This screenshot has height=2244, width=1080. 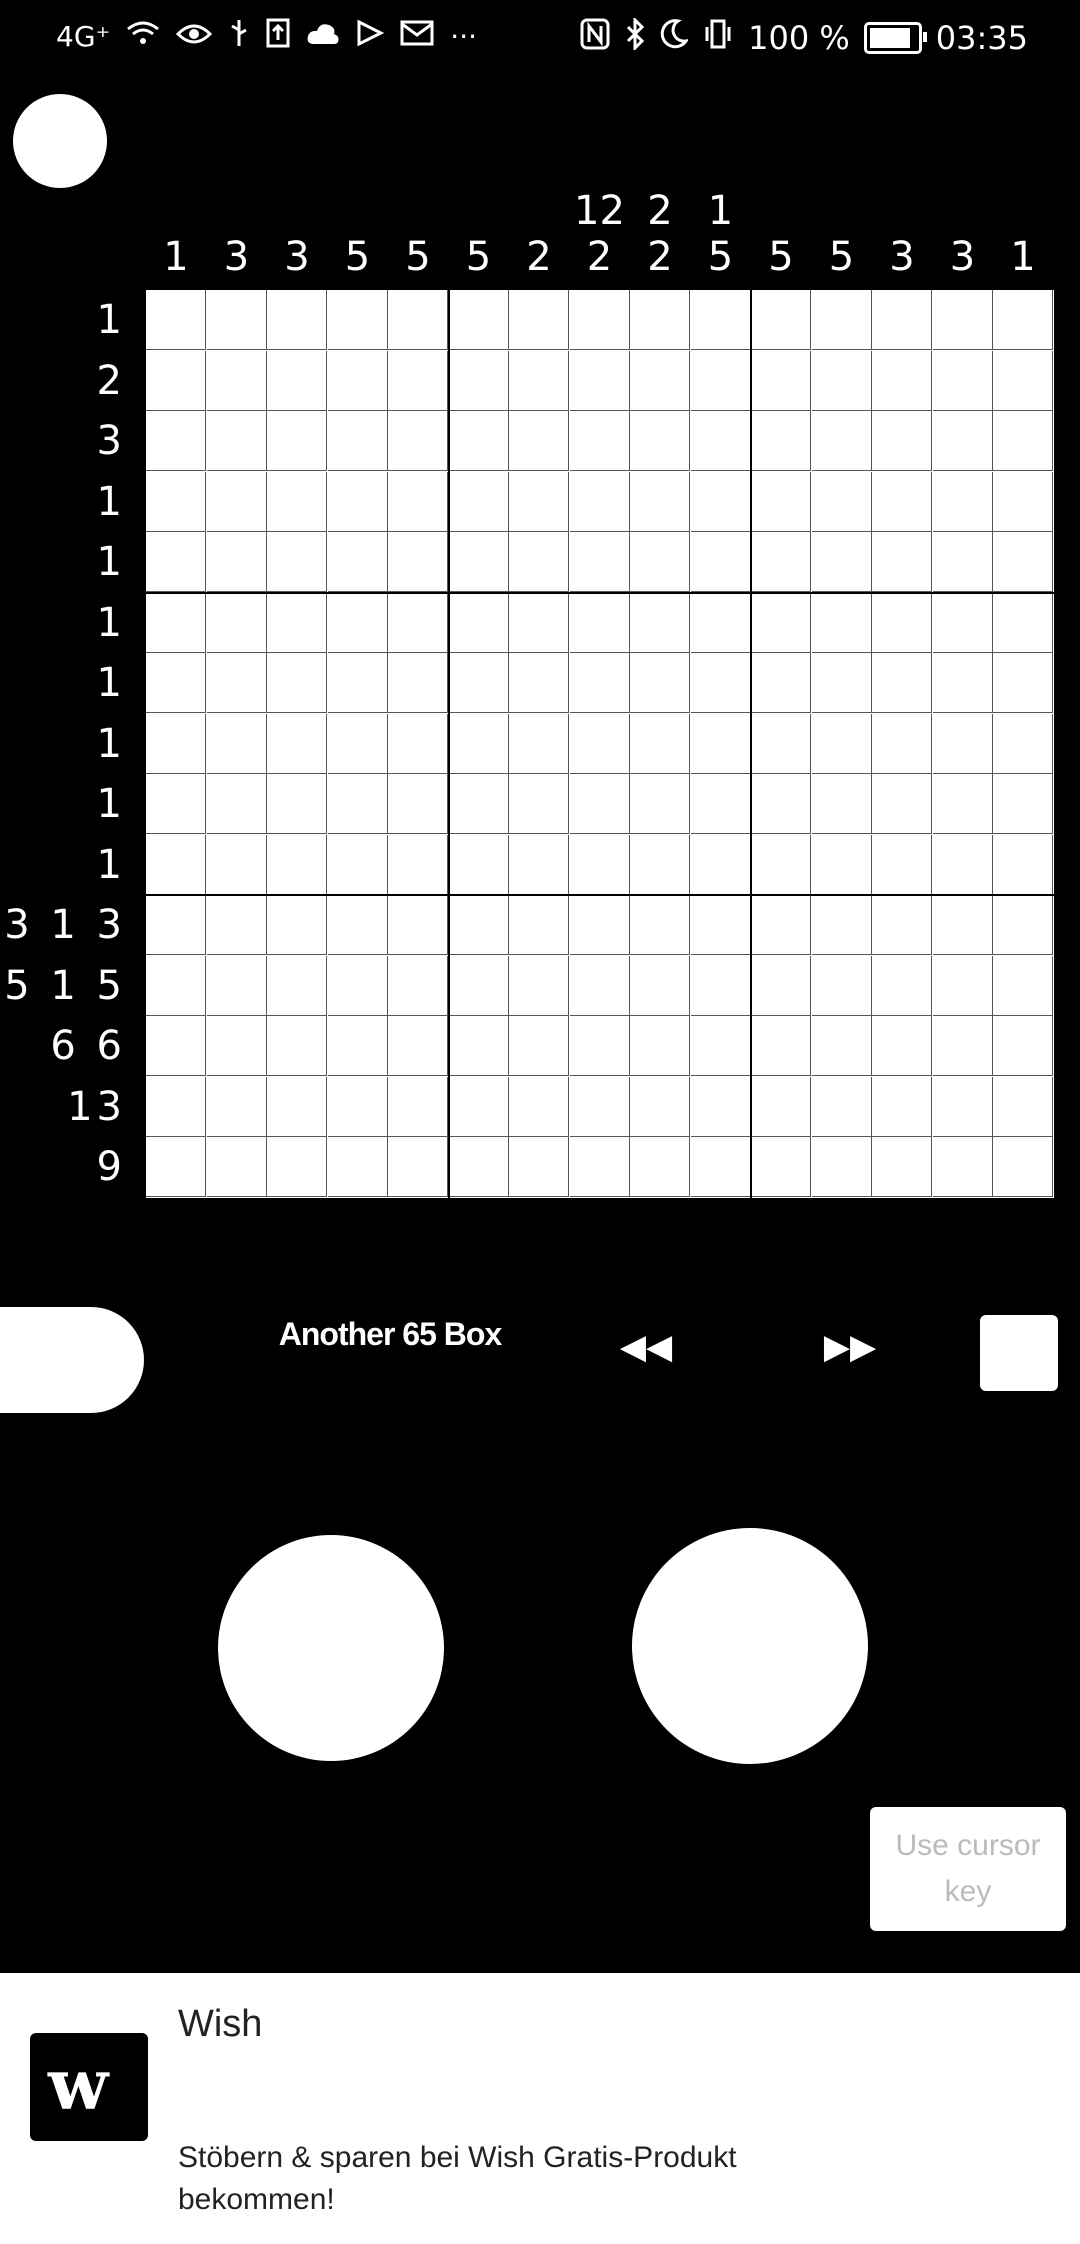 I want to click on previous-puzzle-button: ◀◀, so click(x=646, y=1347).